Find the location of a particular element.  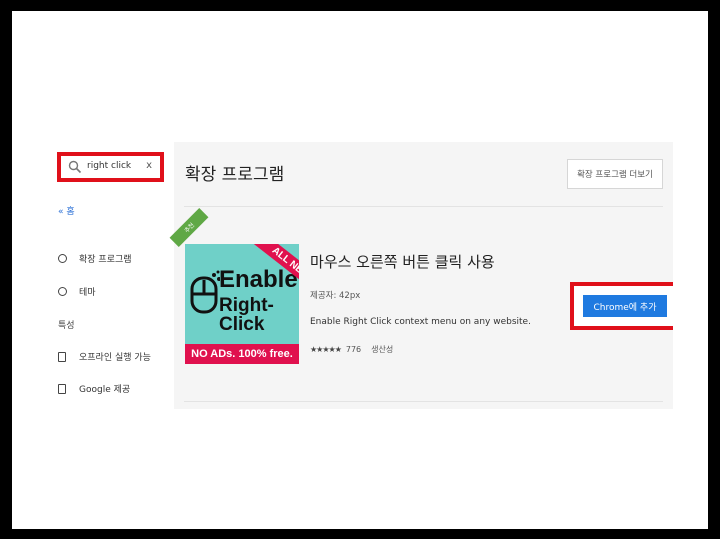

clear-search-button: x is located at coordinates (149, 165).